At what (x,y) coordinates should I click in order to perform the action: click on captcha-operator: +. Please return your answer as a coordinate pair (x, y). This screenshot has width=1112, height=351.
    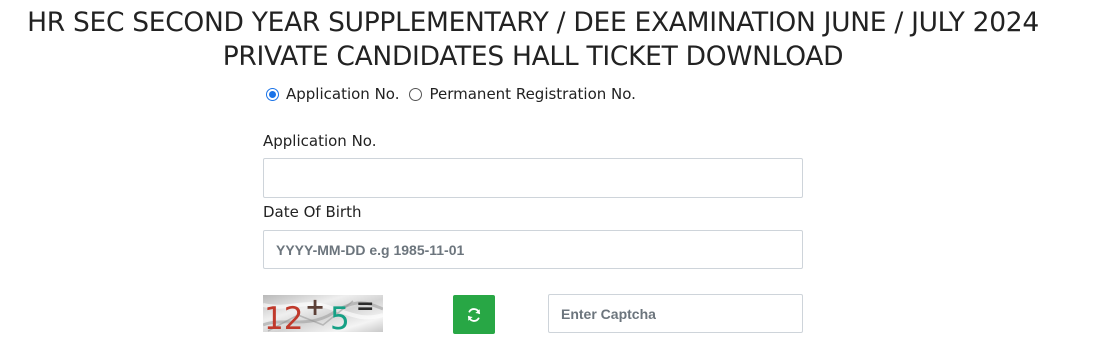
    Looking at the image, I should click on (315, 308).